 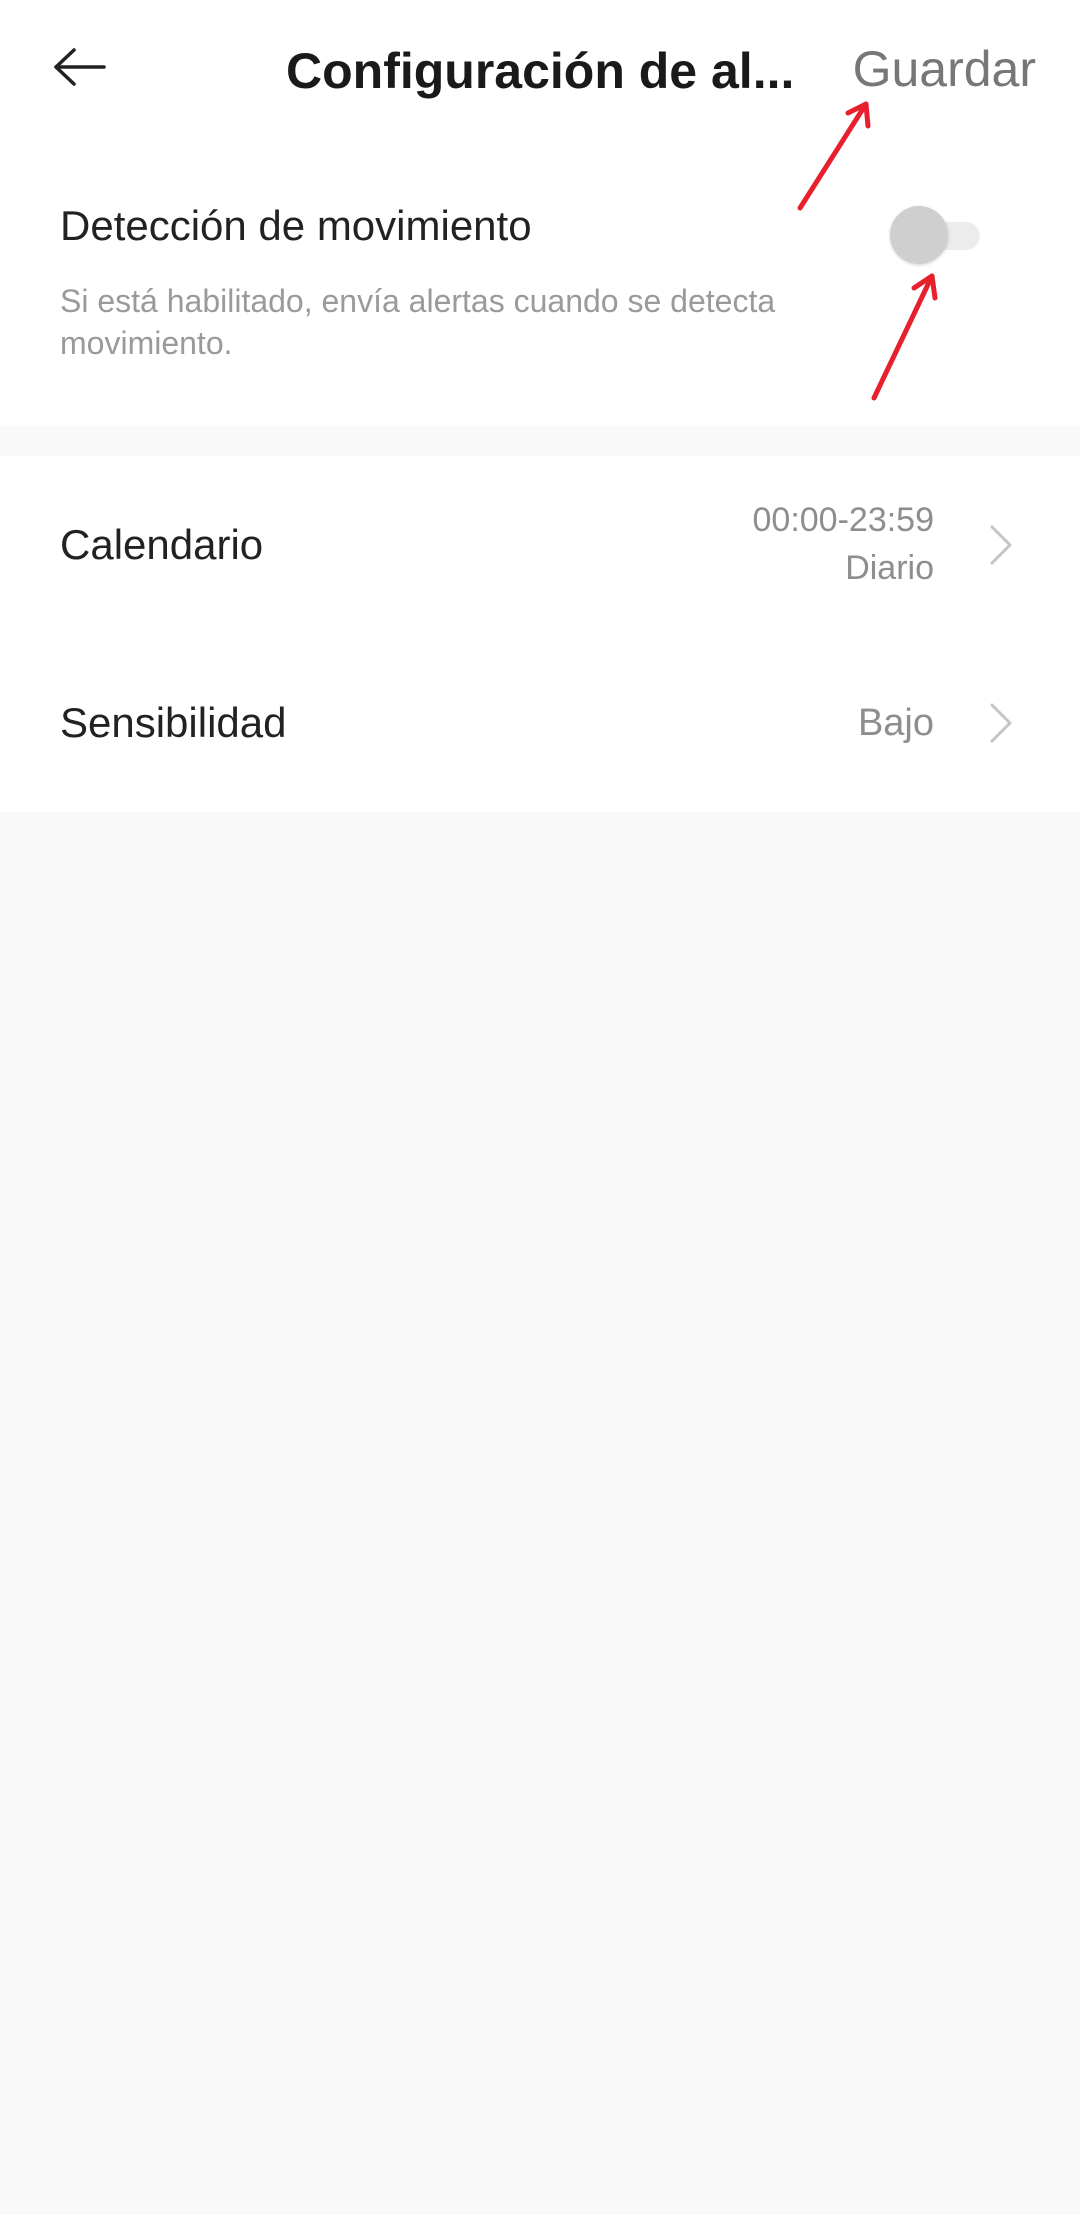 I want to click on schedule-row: Calendario 00:00-23:59 Diario, so click(x=540, y=545).